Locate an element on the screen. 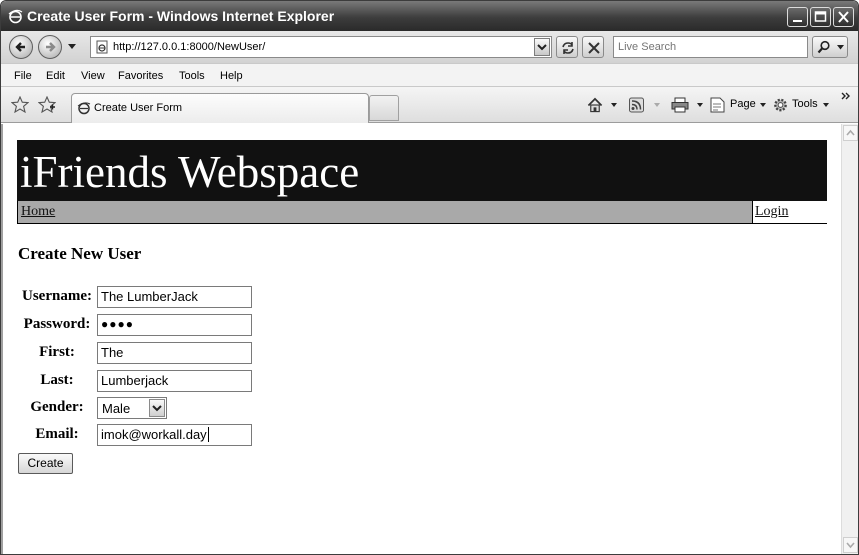 This screenshot has width=859, height=555. last-name-input: Lumberjack is located at coordinates (174, 381).